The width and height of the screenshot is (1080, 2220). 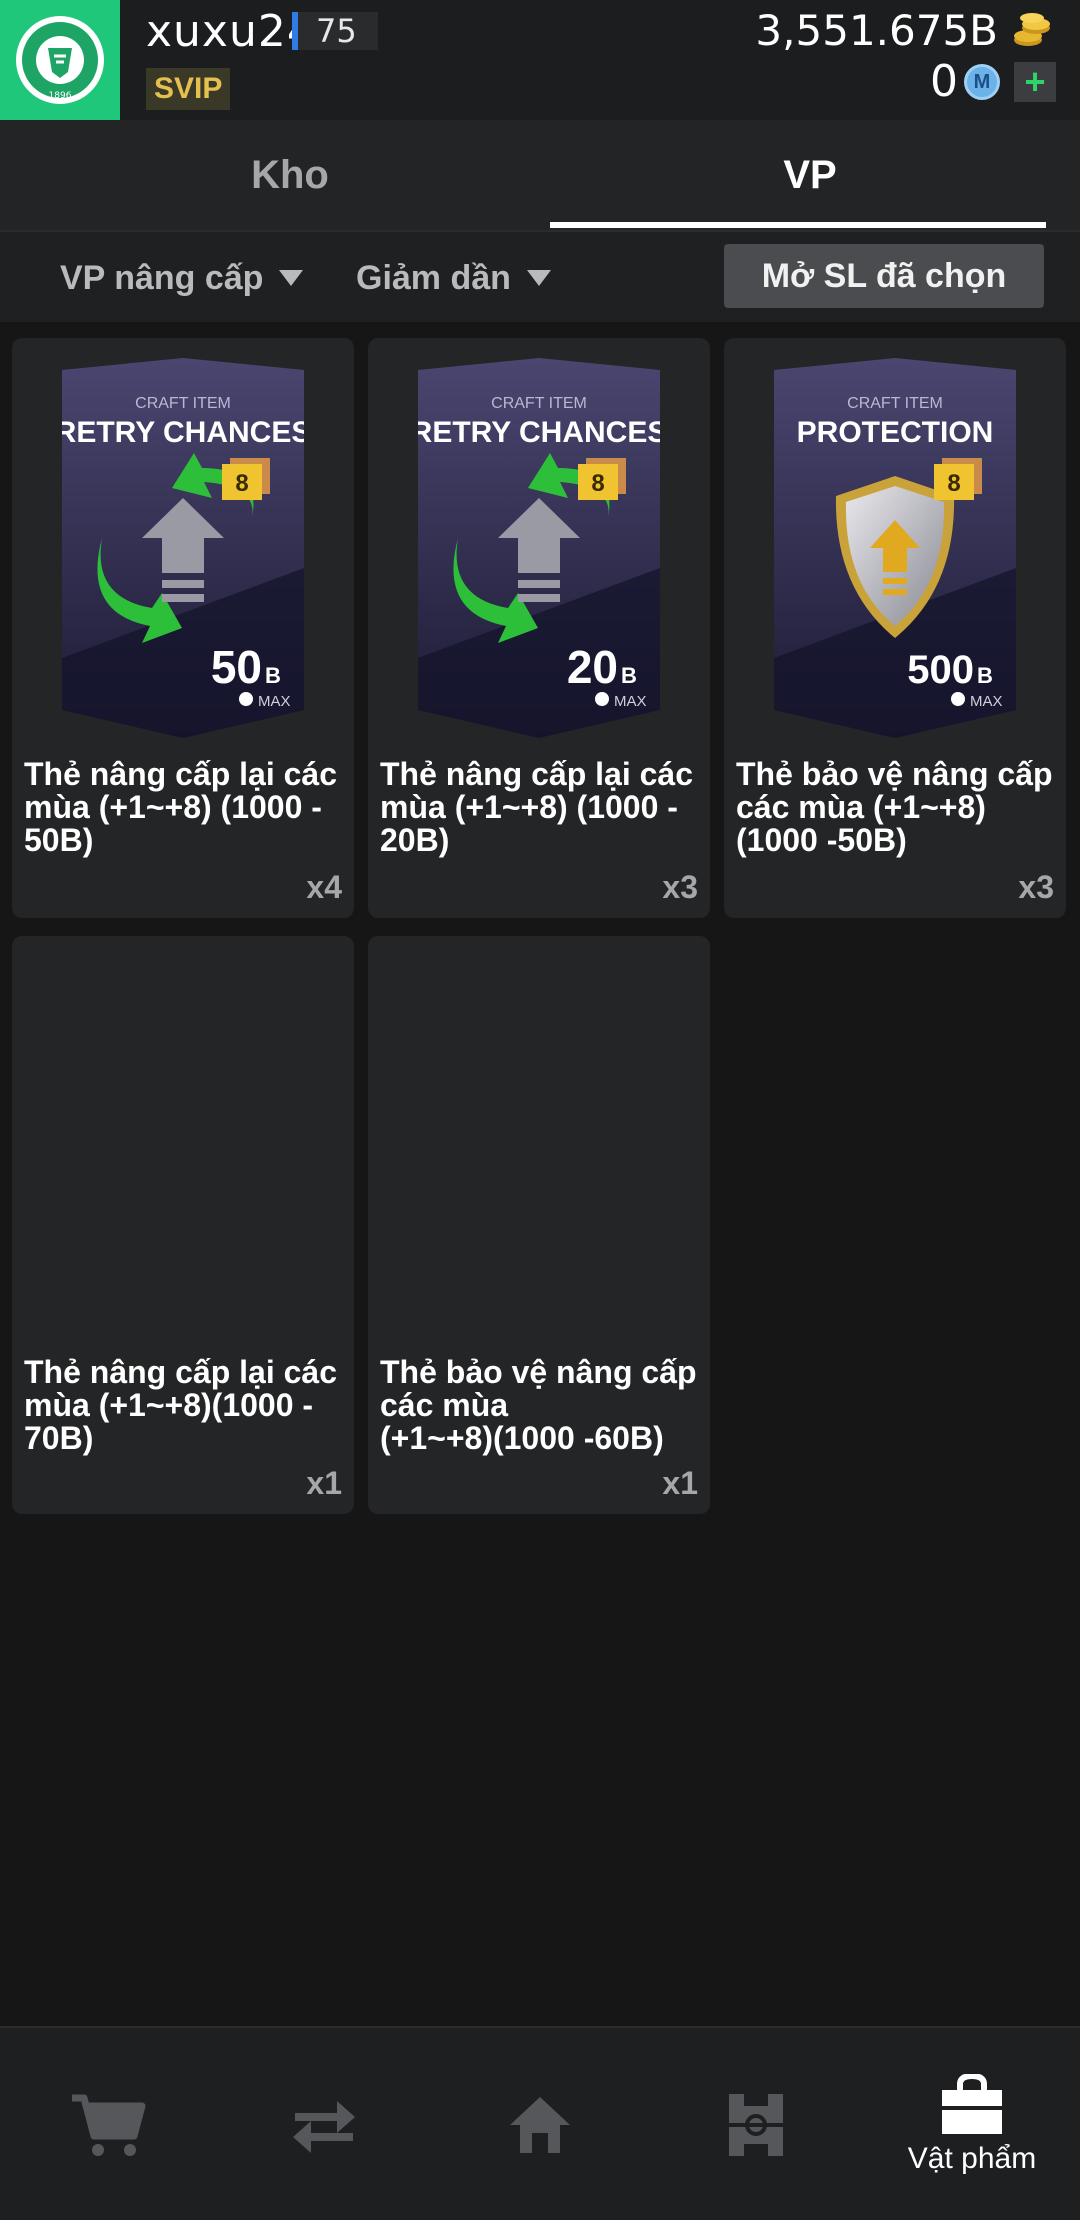 I want to click on filter-bar: VP nâng cấp Giảm dần Mở SL đã chọn, so click(x=540, y=276).